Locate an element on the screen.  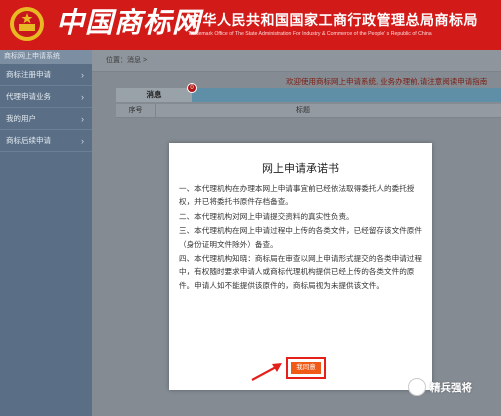
sidebar-item-trademark-registration: 商标注册申请 › is located at coordinates (46, 75).